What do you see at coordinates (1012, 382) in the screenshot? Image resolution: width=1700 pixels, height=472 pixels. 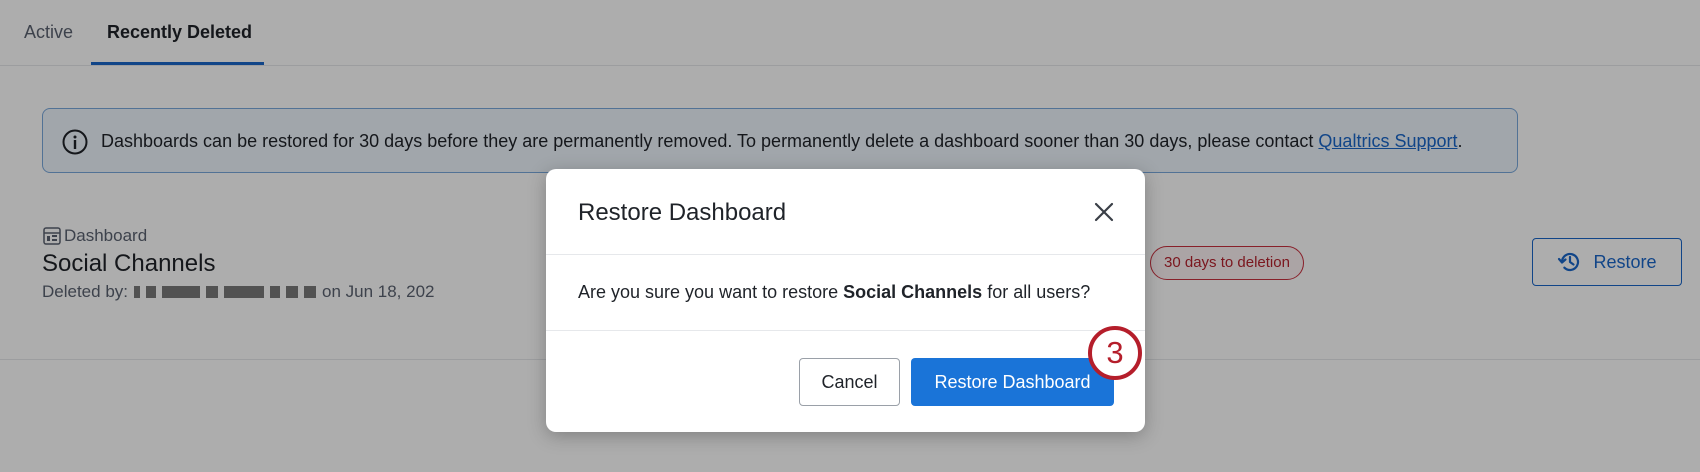 I see `restore-dashboard-button: Restore Dashboard` at bounding box center [1012, 382].